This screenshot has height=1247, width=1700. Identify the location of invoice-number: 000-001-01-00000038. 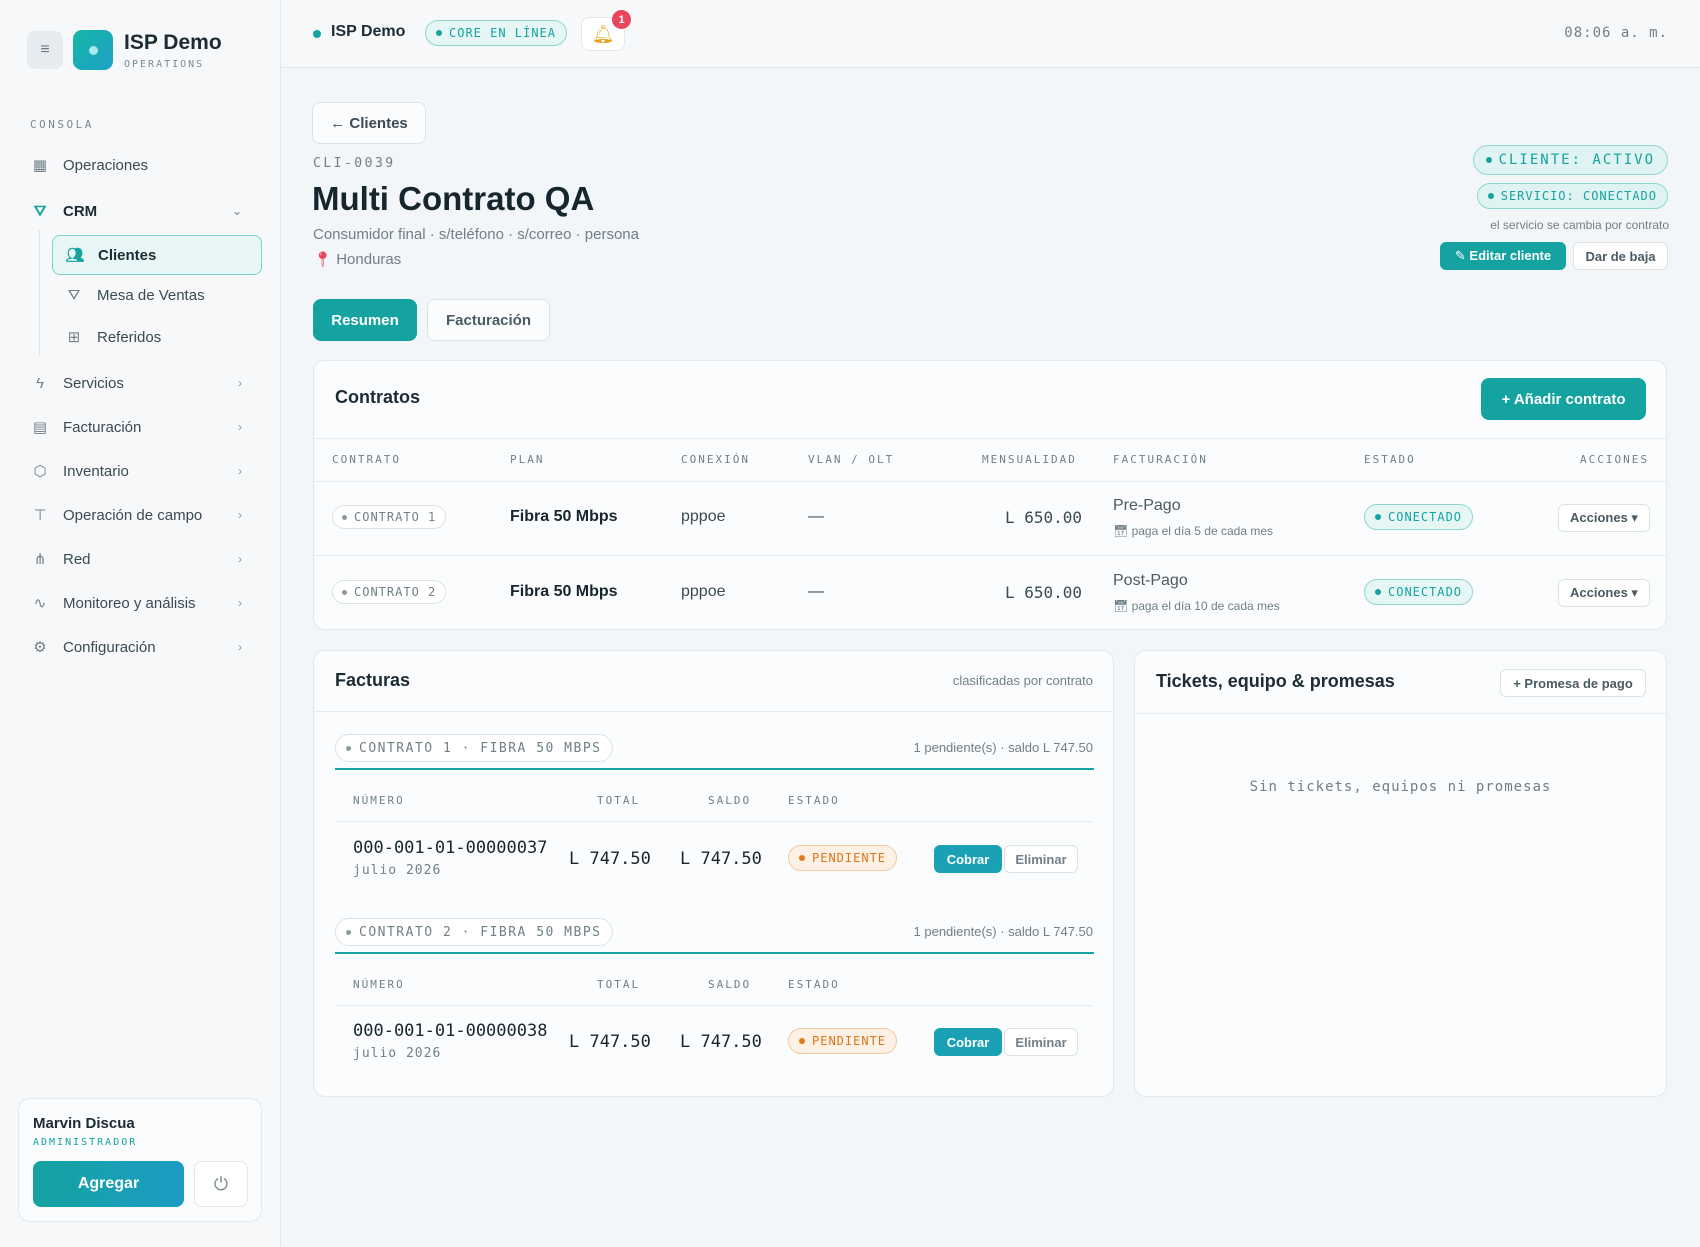
(450, 1031).